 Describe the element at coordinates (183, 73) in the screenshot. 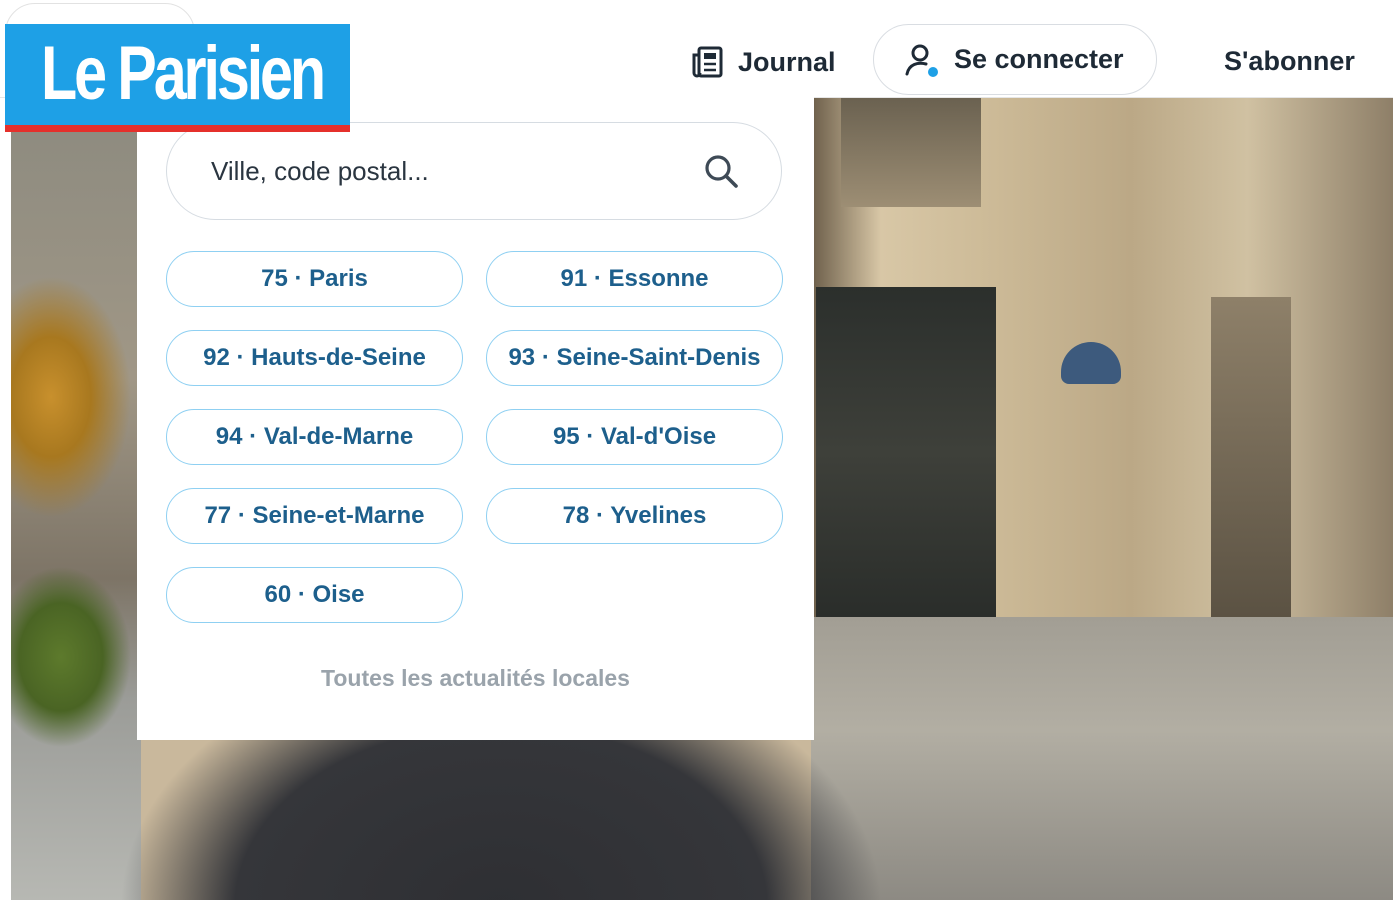

I see `logo-text: Le Parisien` at that location.